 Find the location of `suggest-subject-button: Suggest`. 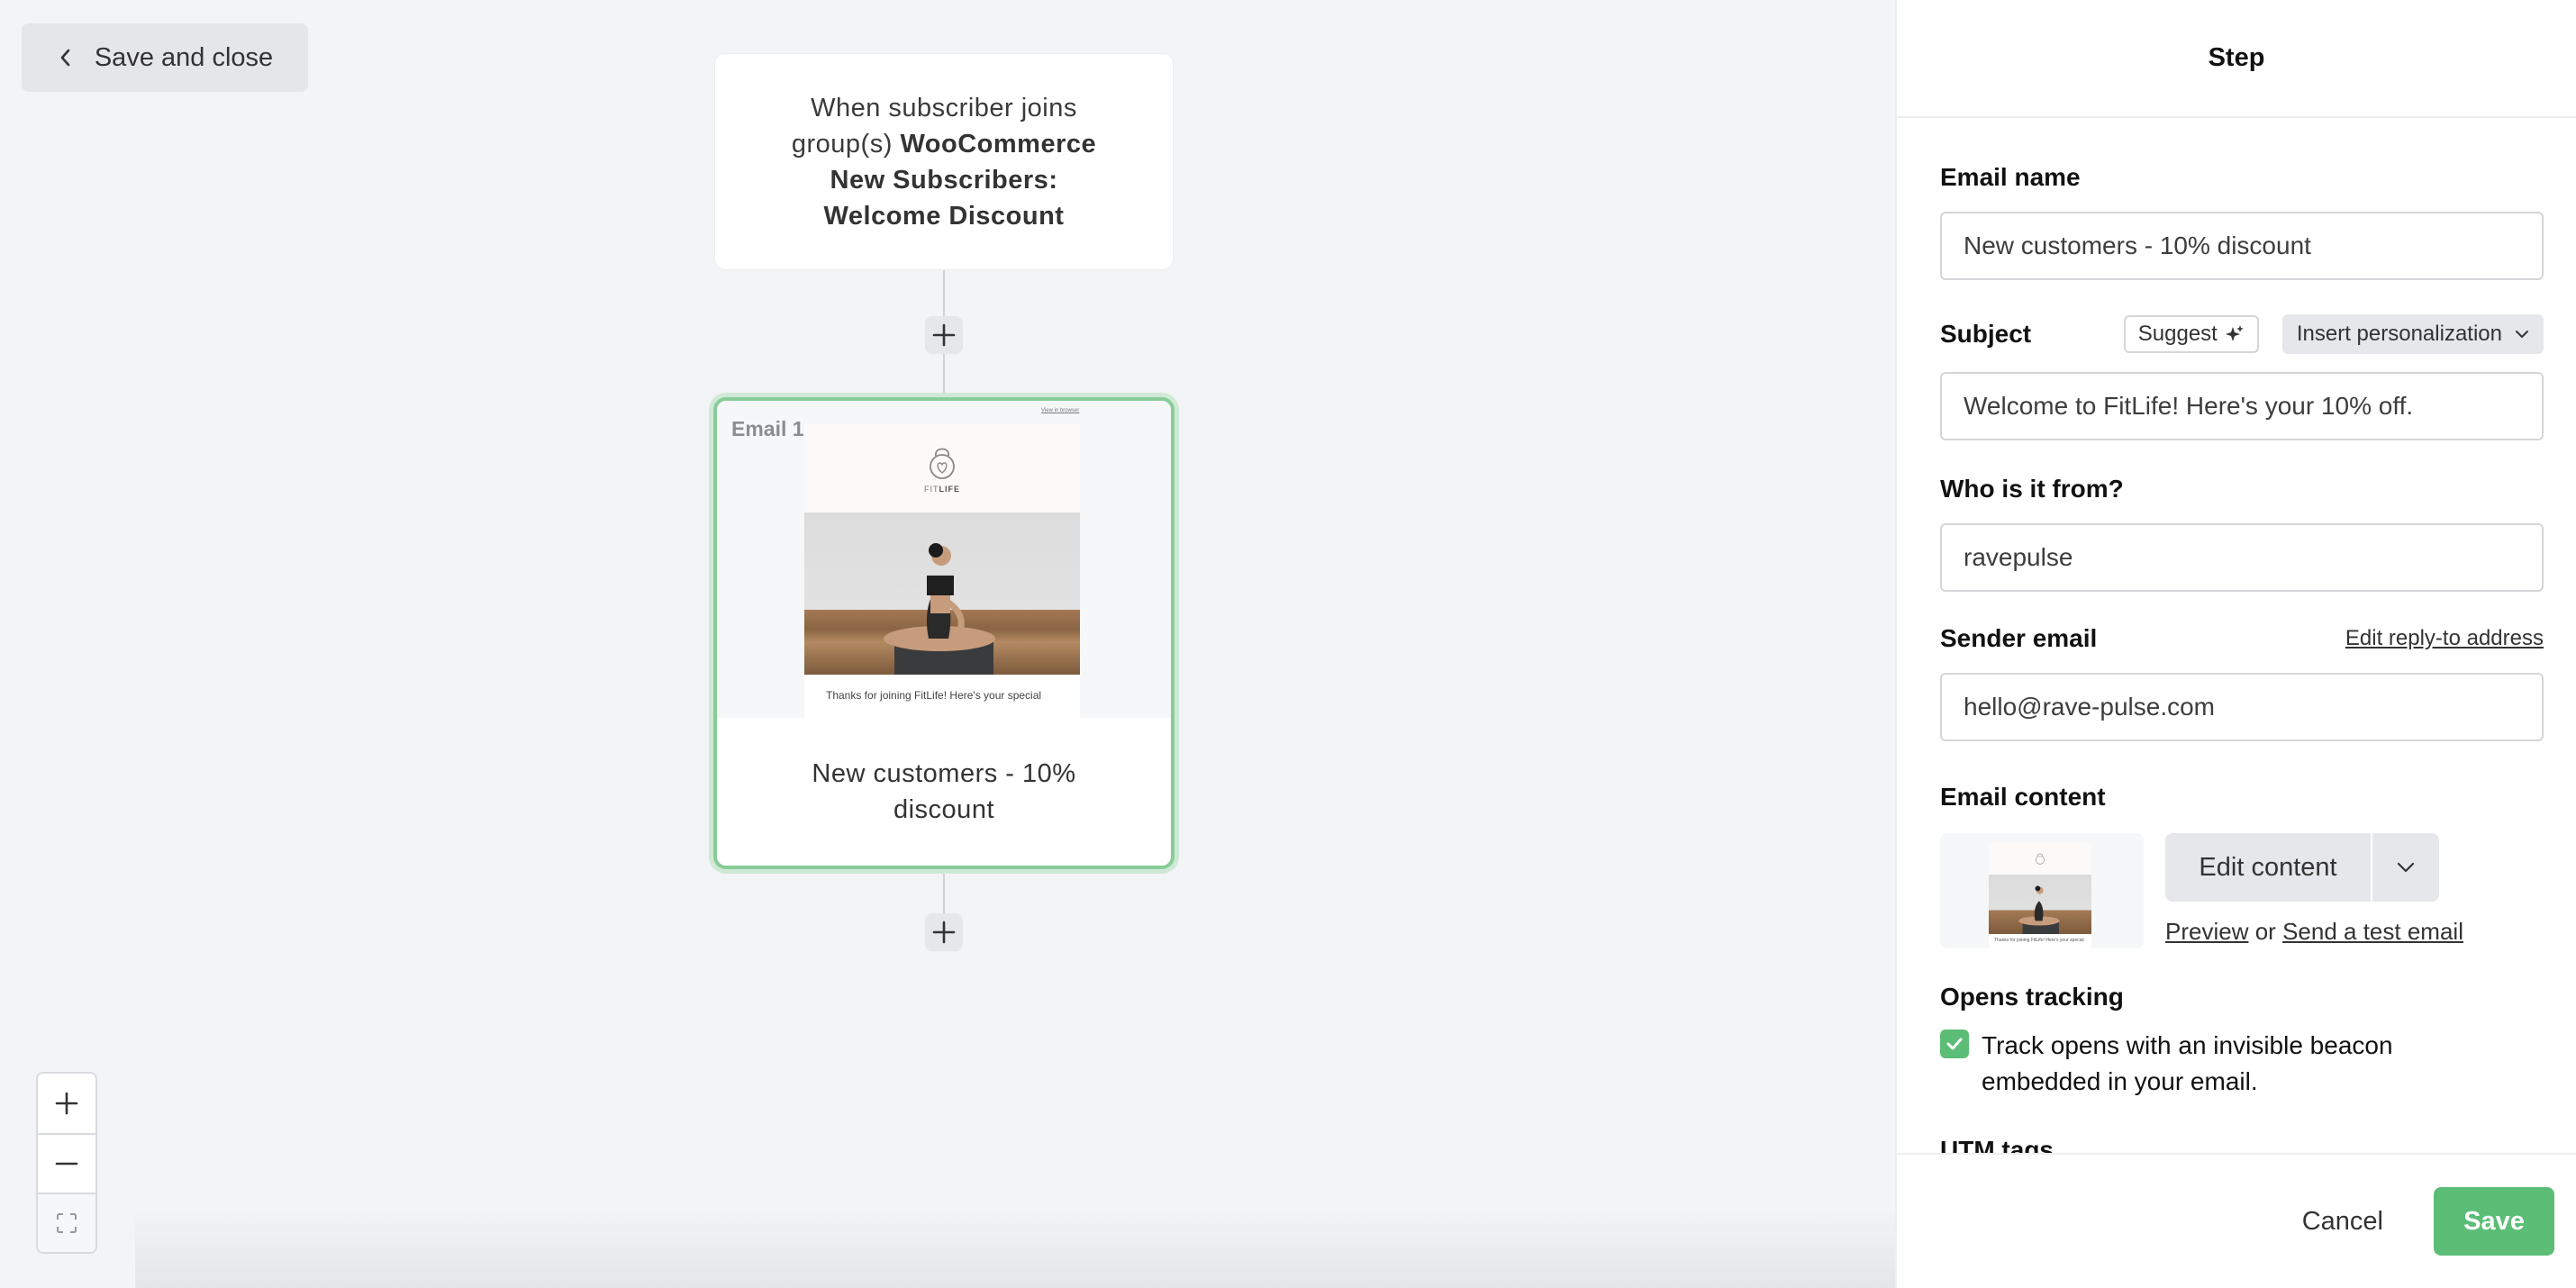

suggest-subject-button: Suggest is located at coordinates (2191, 334).